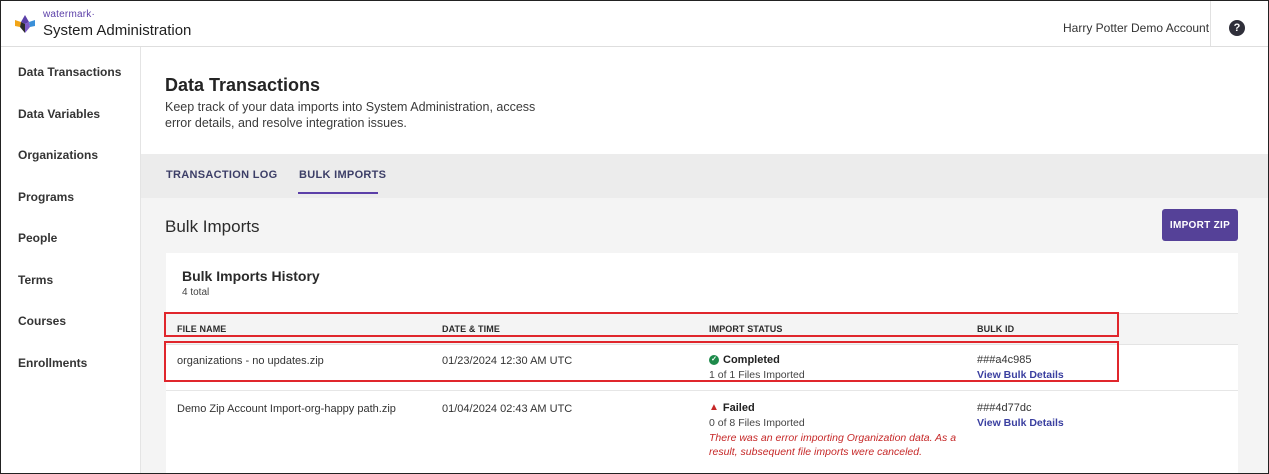 Image resolution: width=1269 pixels, height=474 pixels. I want to click on sidebar-item-programs: Programs, so click(46, 197).